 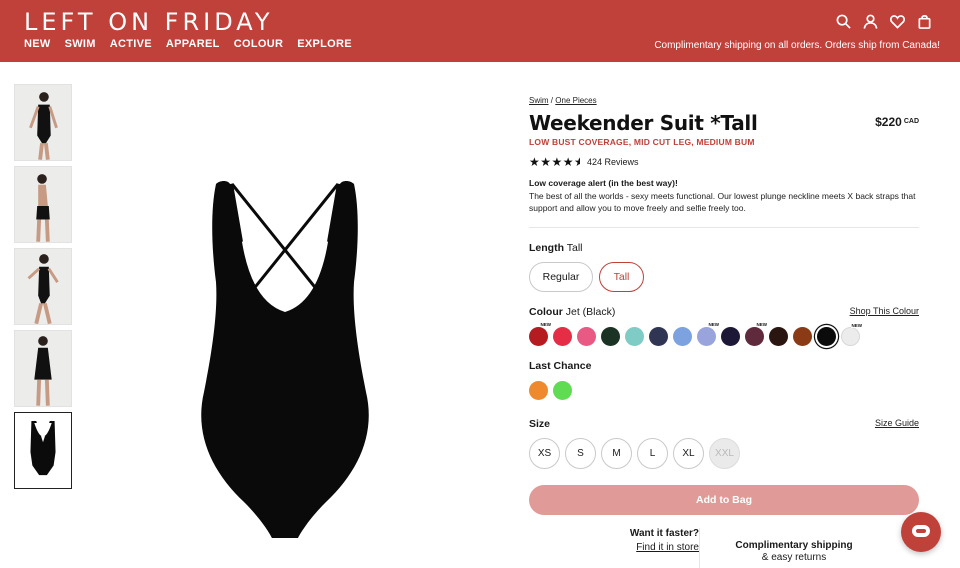 What do you see at coordinates (546, 248) in the screenshot?
I see `length-label-text: Length` at bounding box center [546, 248].